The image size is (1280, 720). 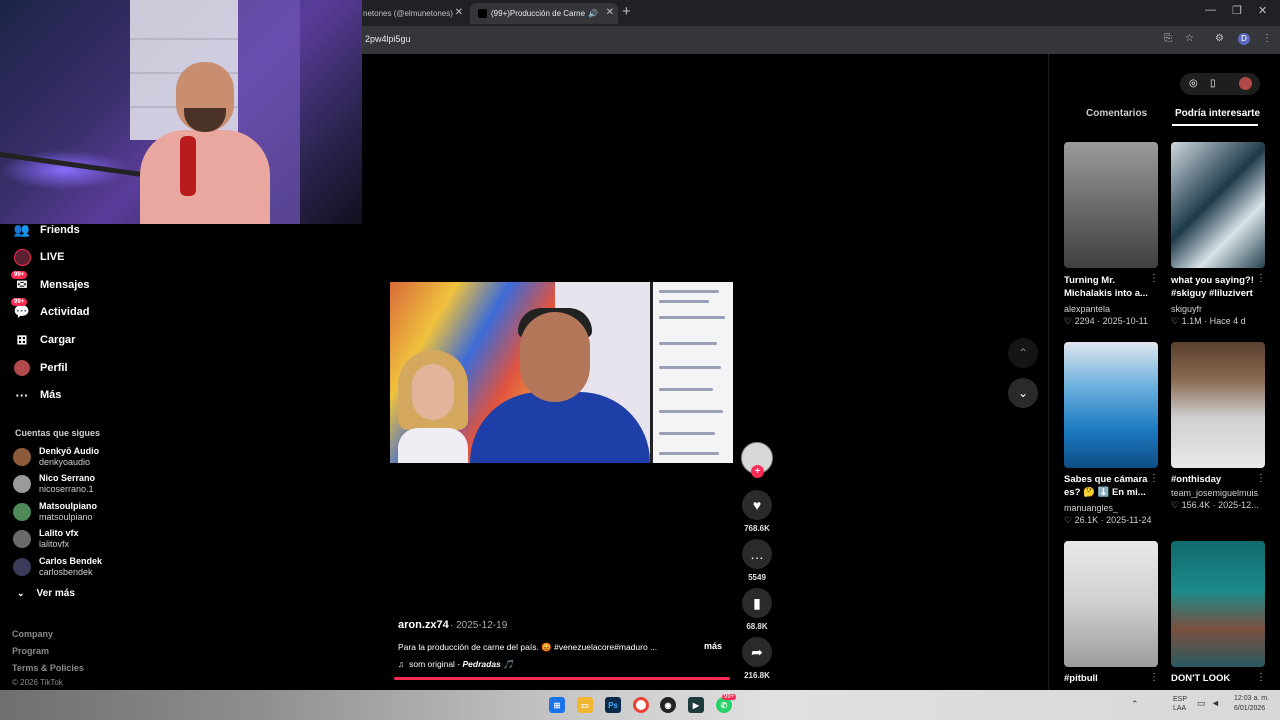 I want to click on chrome-icon, so click(x=641, y=705).